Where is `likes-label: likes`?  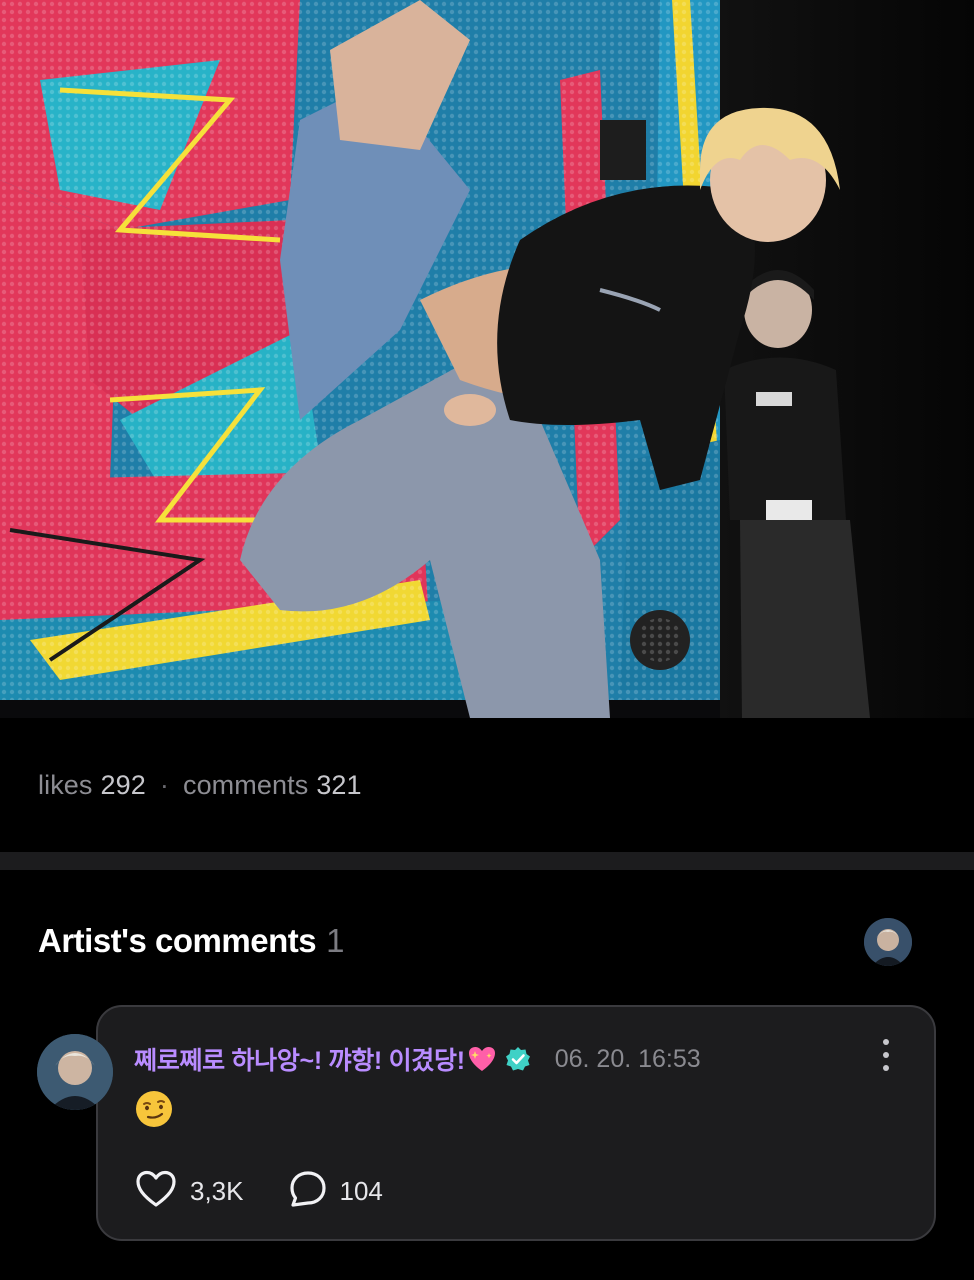 likes-label: likes is located at coordinates (65, 785).